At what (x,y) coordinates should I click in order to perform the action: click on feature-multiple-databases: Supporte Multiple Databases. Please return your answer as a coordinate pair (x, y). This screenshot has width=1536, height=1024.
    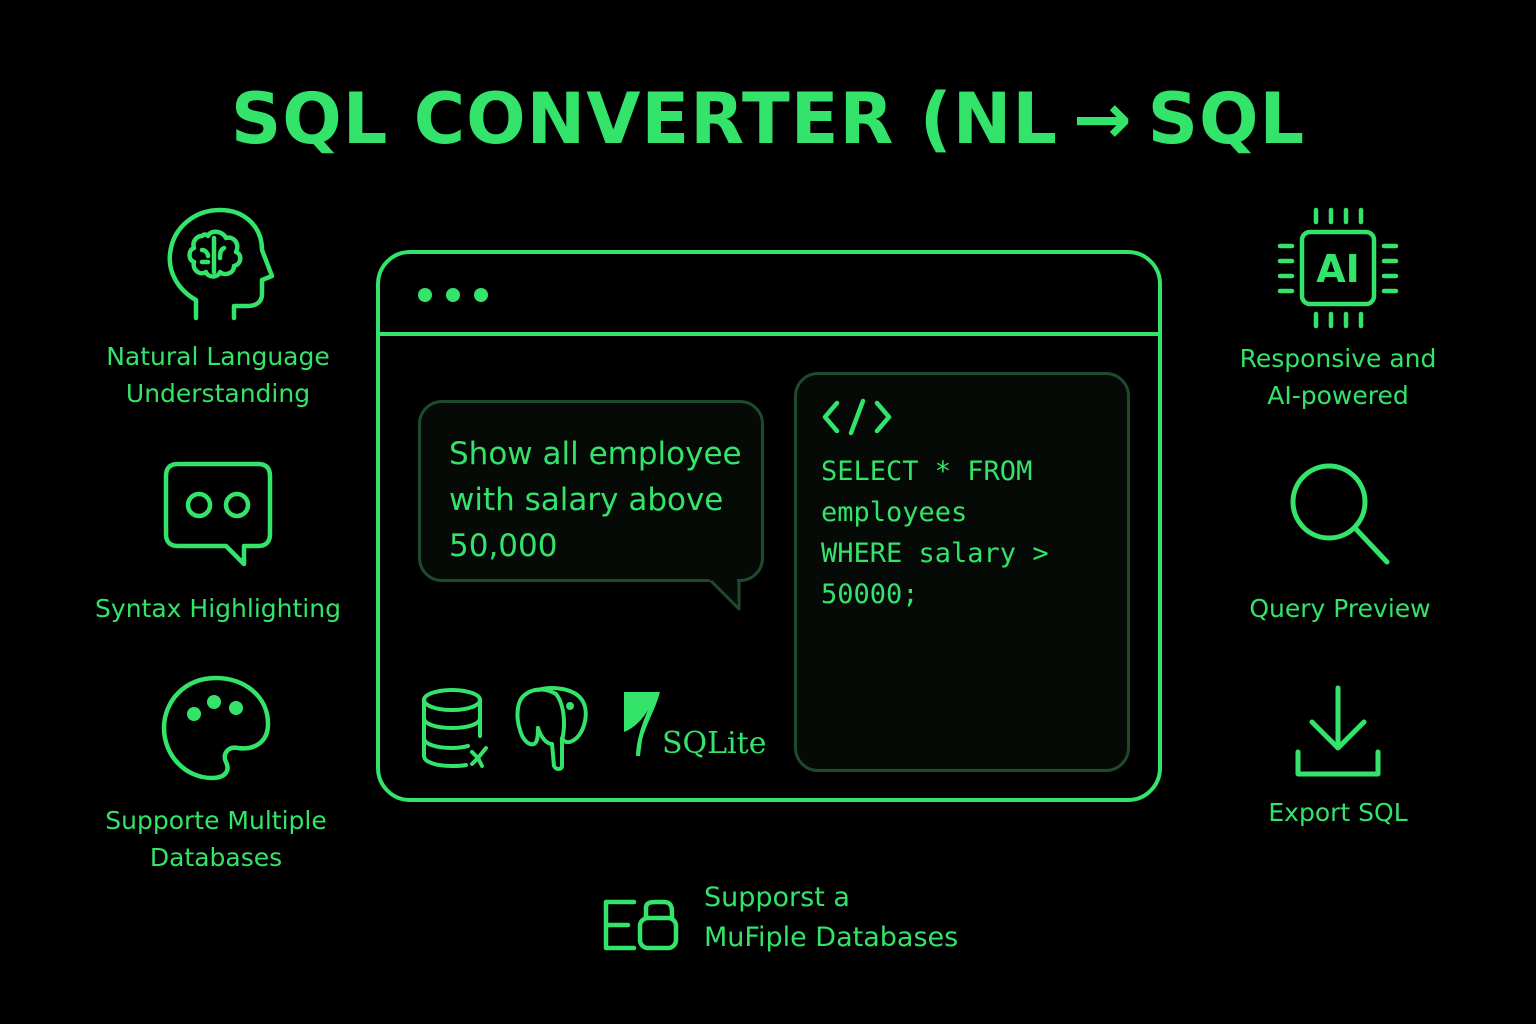
    Looking at the image, I should click on (216, 775).